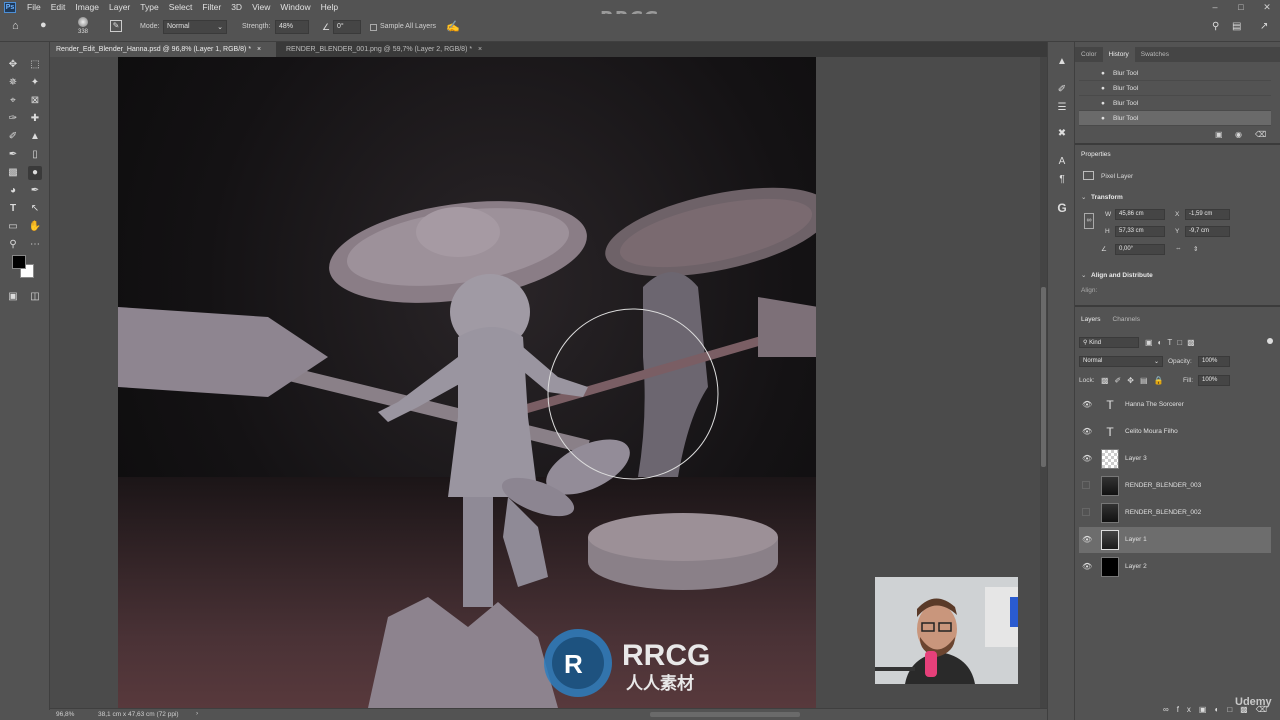 The image size is (1280, 720). Describe the element at coordinates (35, 65) in the screenshot. I see `marquee-tool-icon: ⬚` at that location.